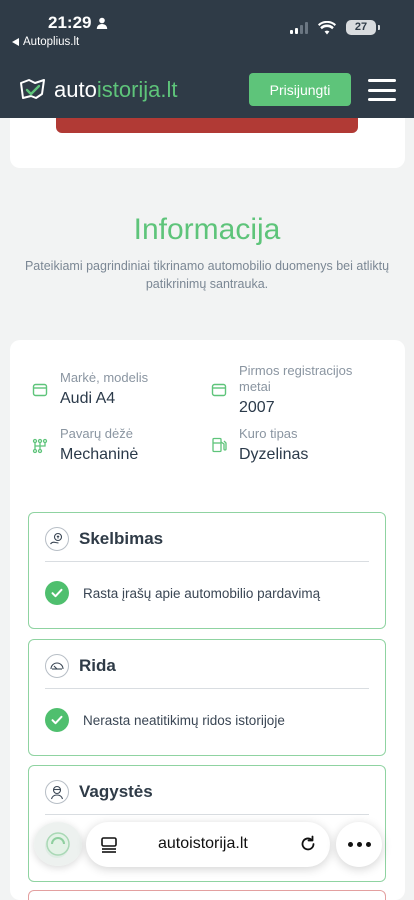 The width and height of the screenshot is (414, 900). I want to click on listing-icon, so click(57, 539).